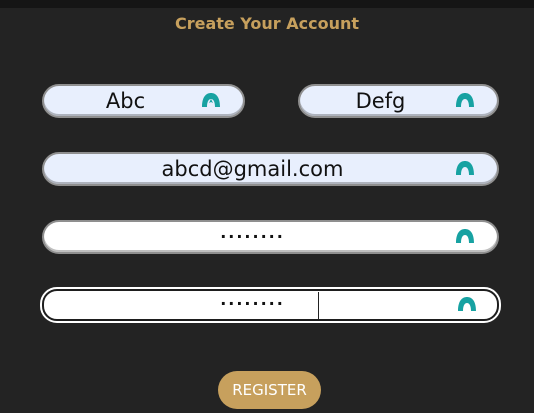 This screenshot has width=534, height=413. I want to click on password-value: ········, so click(252, 236).